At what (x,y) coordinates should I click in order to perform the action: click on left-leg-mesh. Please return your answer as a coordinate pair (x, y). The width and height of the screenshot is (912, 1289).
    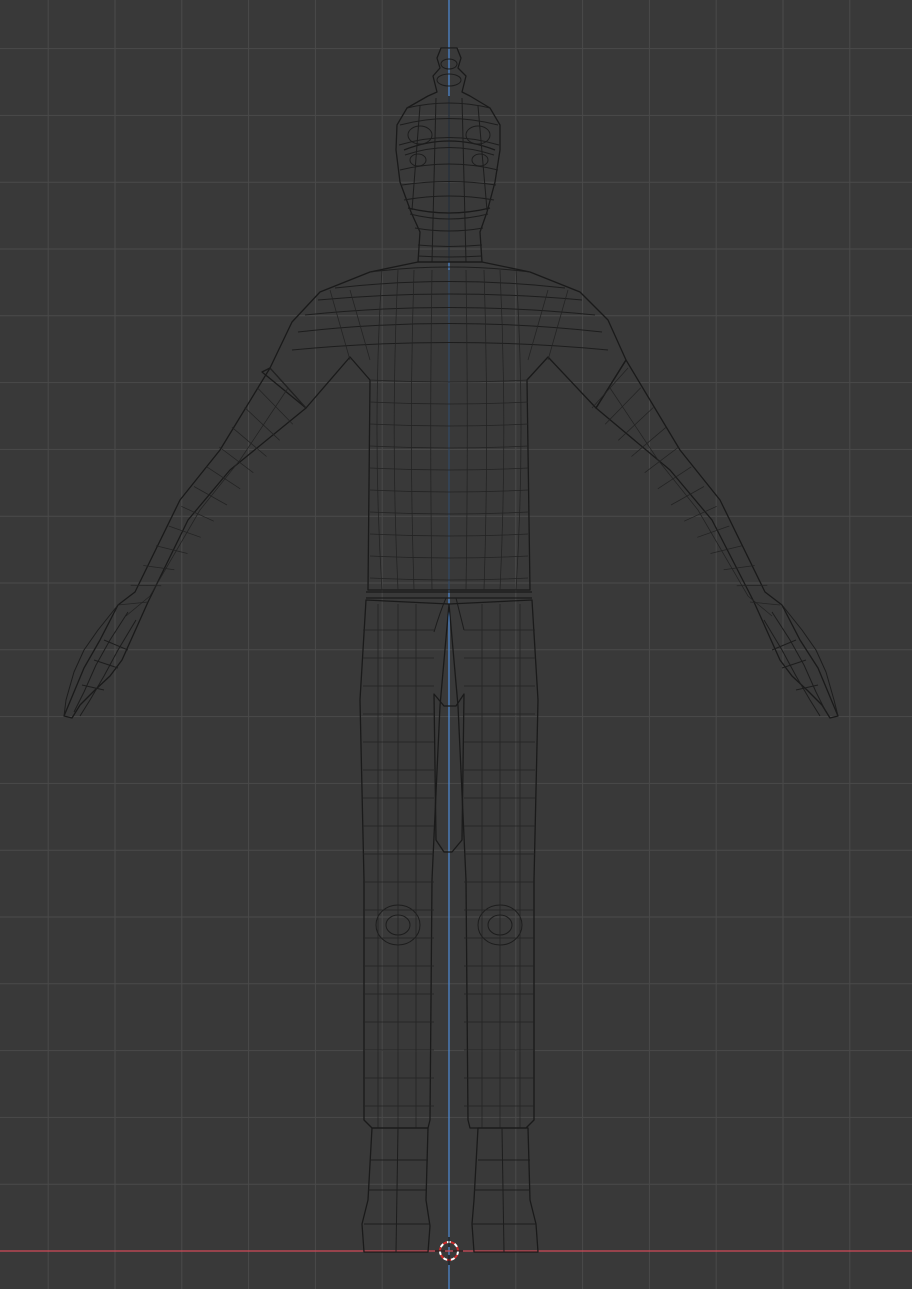
    Looking at the image, I should click on (404, 864).